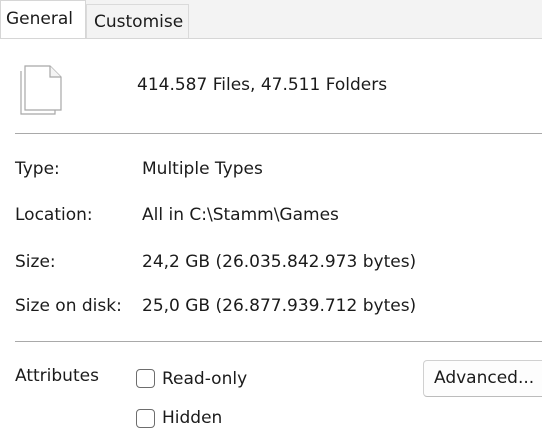  Describe the element at coordinates (35, 262) in the screenshot. I see `size-label: Size:` at that location.